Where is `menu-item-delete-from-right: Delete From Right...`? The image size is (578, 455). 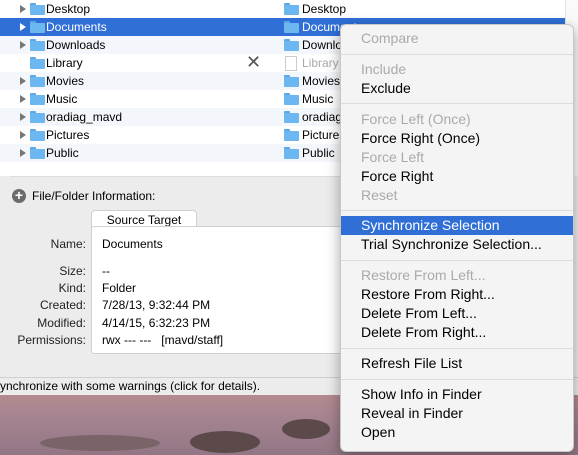
menu-item-delete-from-right: Delete From Right... is located at coordinates (457, 332).